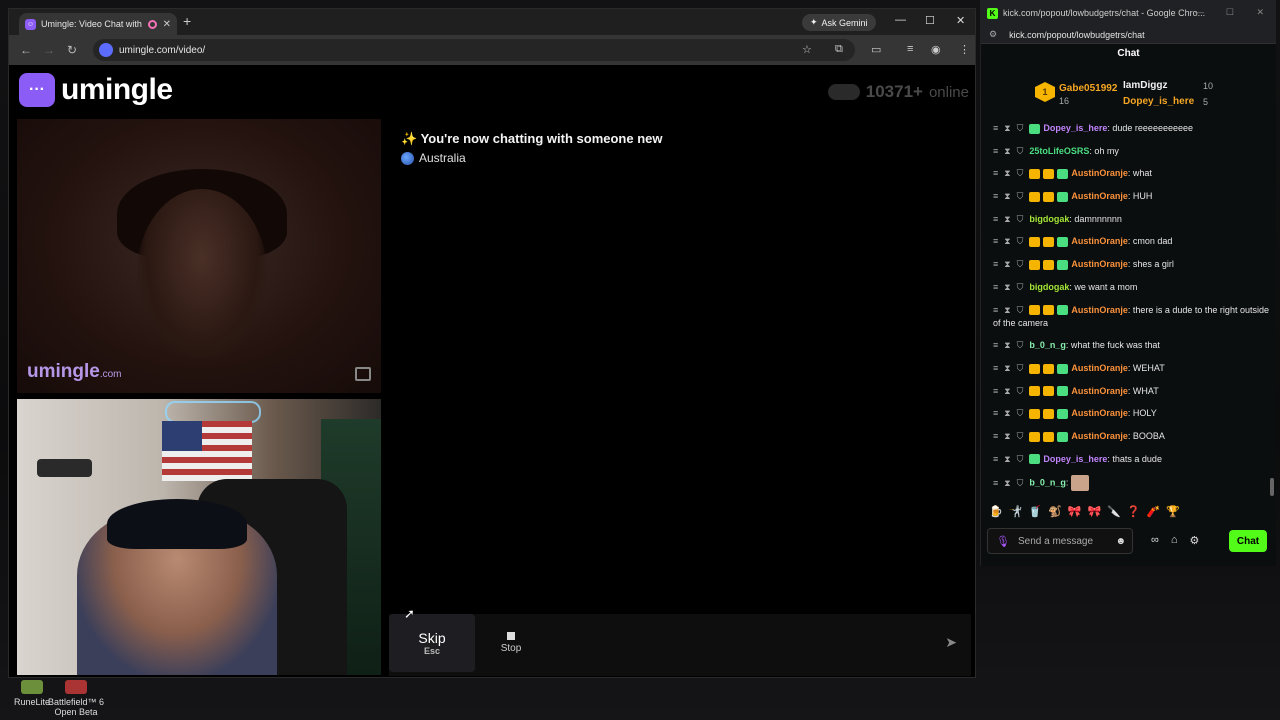 Image resolution: width=1280 pixels, height=720 pixels. I want to click on forward-icon: →, so click(49, 50).